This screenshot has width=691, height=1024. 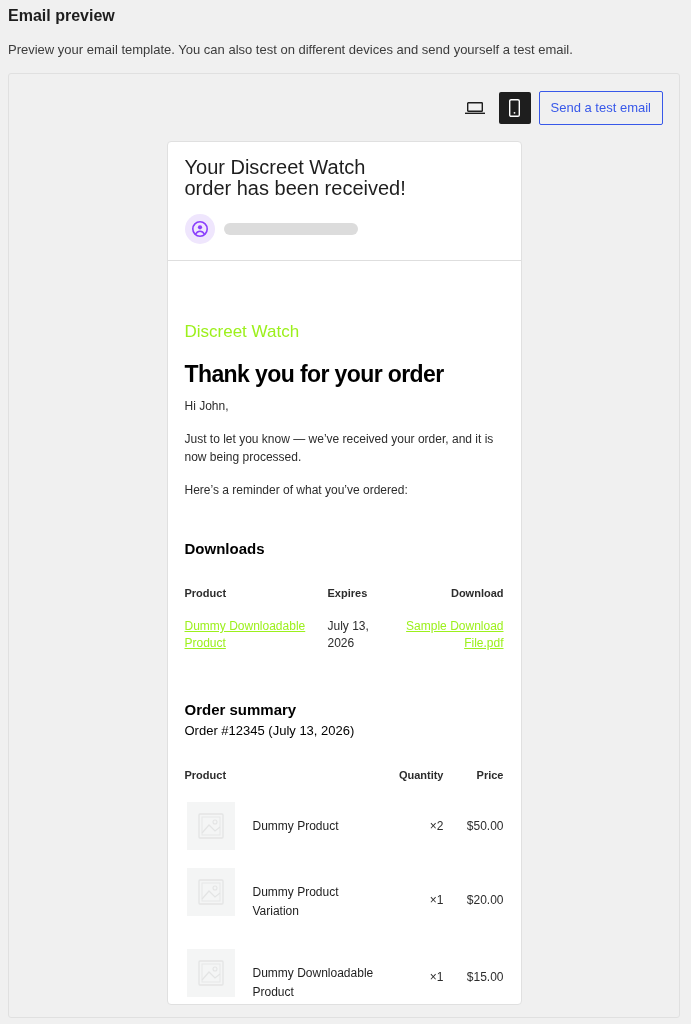 What do you see at coordinates (436, 826) in the screenshot?
I see `quantity: ×2` at bounding box center [436, 826].